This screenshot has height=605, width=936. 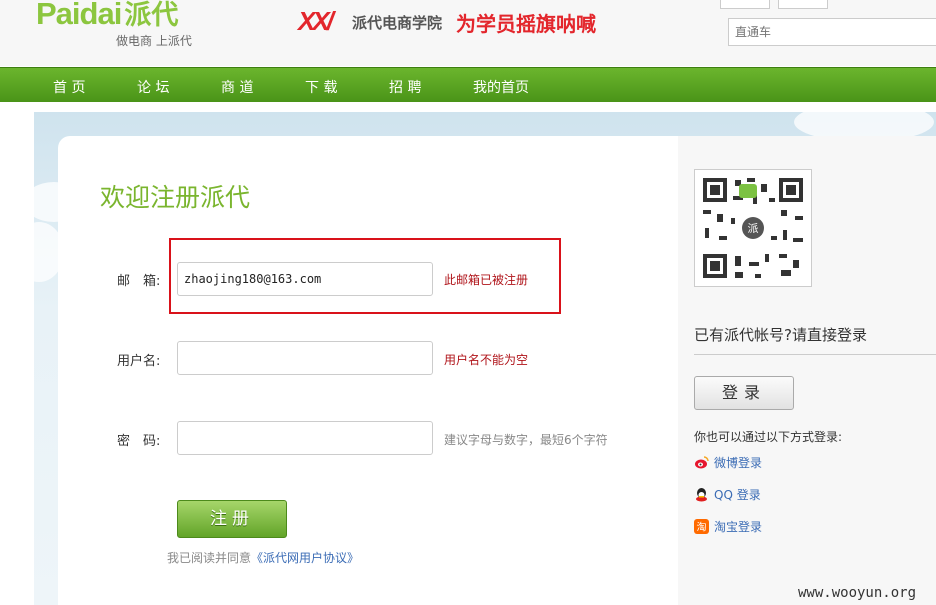 I want to click on qr-code: 派, so click(x=753, y=228).